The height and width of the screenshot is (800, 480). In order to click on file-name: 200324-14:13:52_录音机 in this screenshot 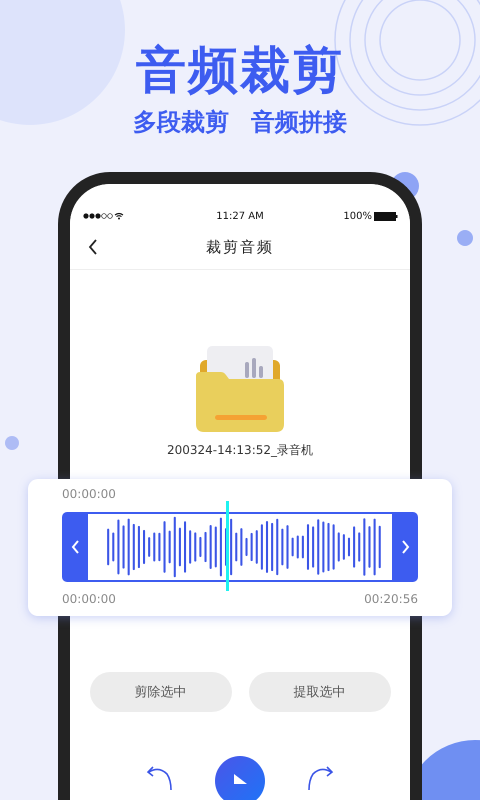, I will do `click(240, 450)`.